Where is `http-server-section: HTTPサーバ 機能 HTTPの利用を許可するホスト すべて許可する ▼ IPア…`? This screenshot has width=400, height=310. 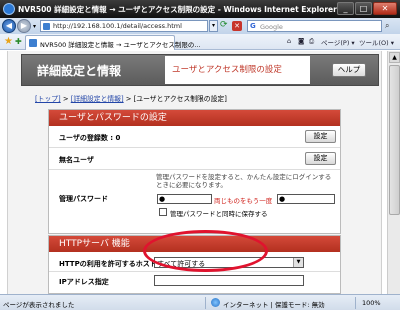 http-server-section: HTTPサーバ 機能 HTTPの利用を許可するホスト すべて許可する ▼ IPア… is located at coordinates (194, 264).